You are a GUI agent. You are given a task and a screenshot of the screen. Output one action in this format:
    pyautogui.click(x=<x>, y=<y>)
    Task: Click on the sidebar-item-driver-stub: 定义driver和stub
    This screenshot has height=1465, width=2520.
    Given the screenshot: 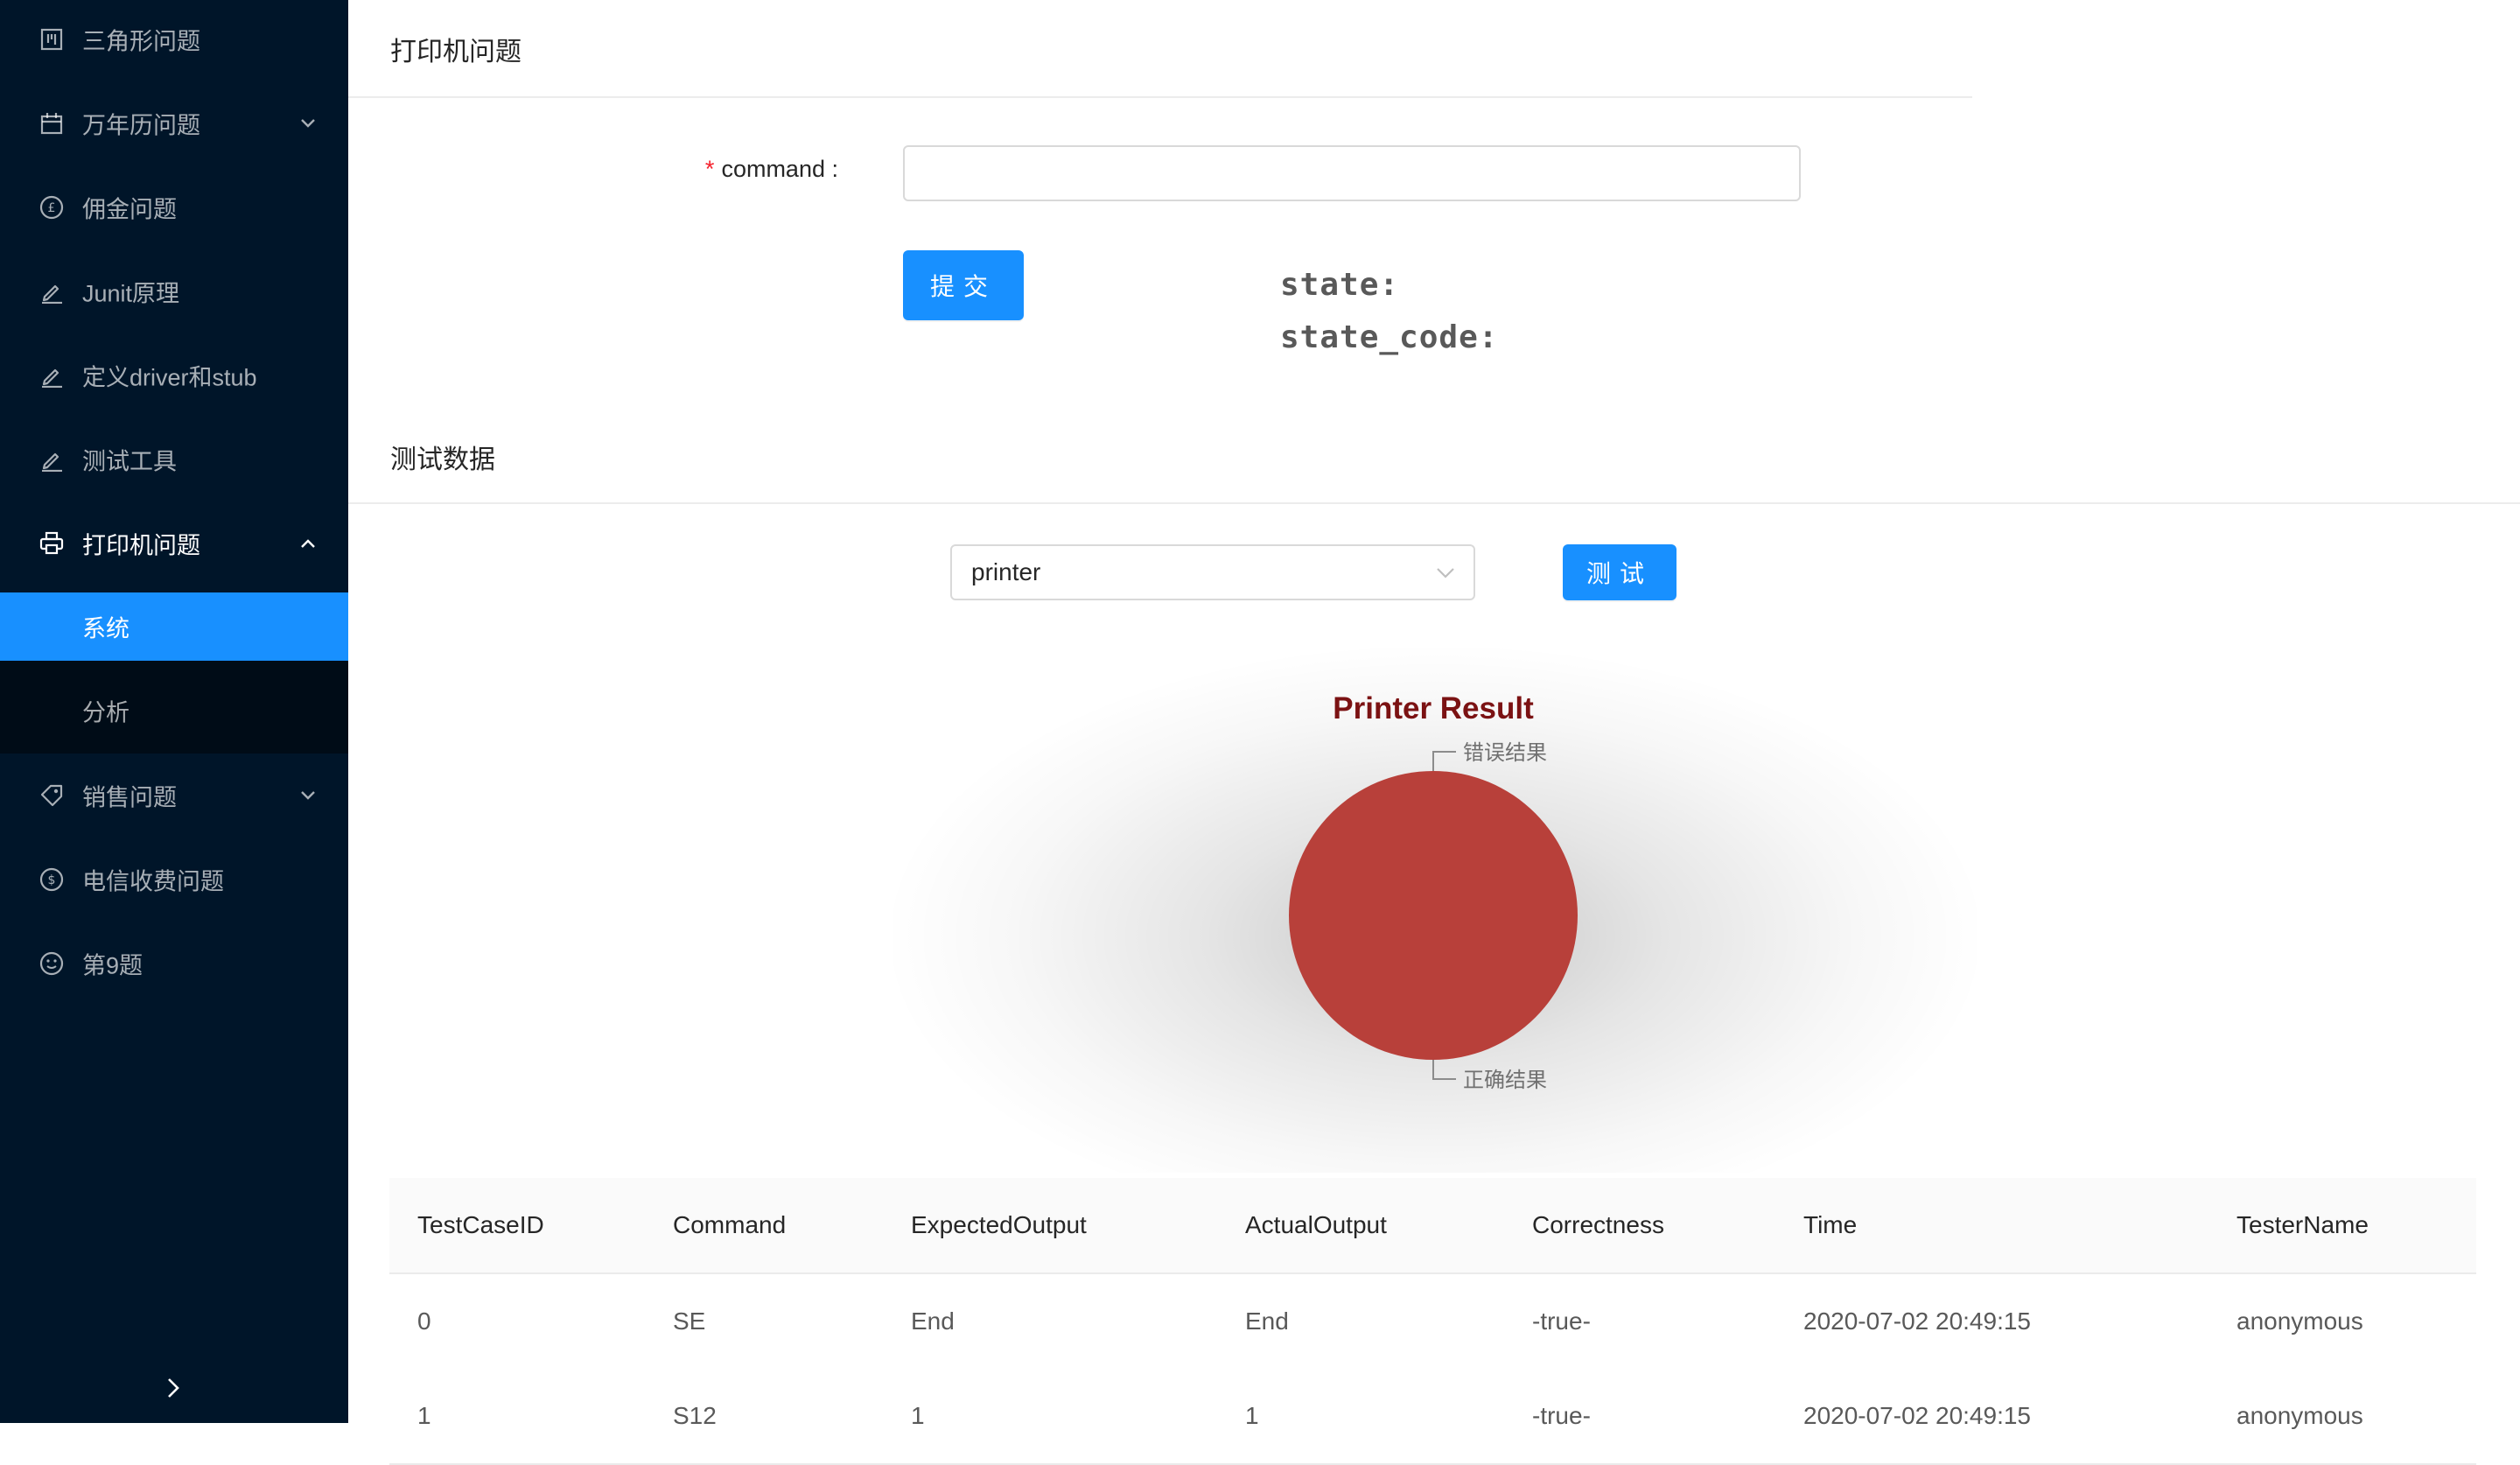 What is the action you would take?
    pyautogui.click(x=174, y=375)
    